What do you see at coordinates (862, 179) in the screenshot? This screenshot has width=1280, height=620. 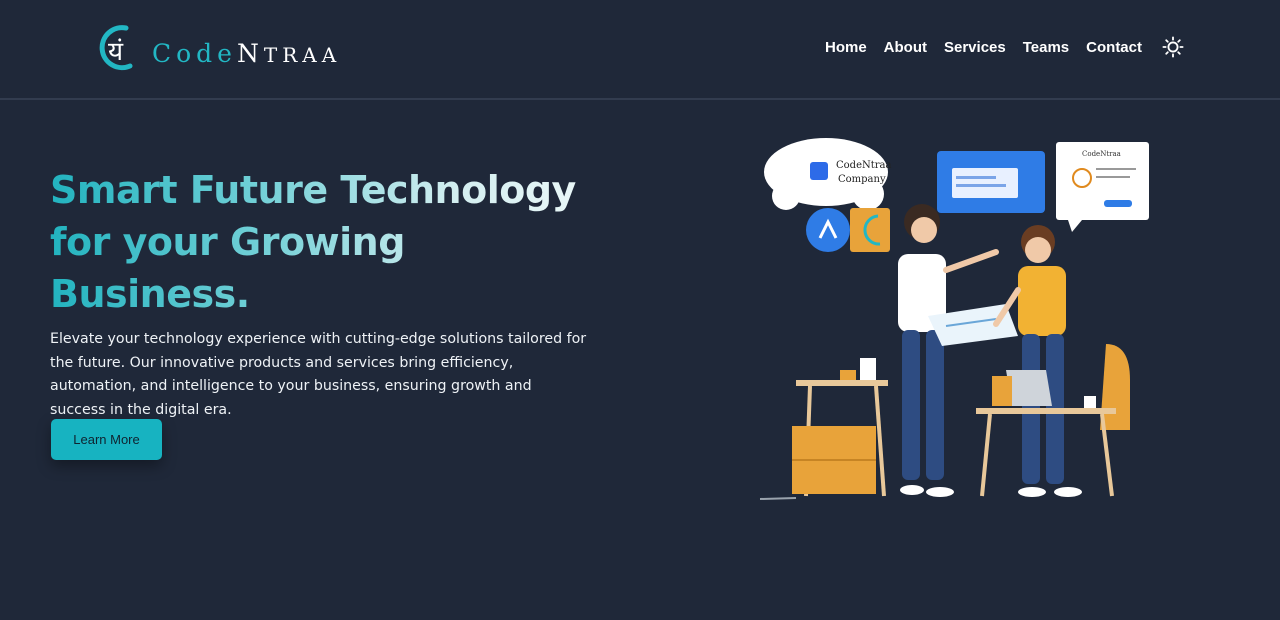 I see `bubble-company-text: Company` at bounding box center [862, 179].